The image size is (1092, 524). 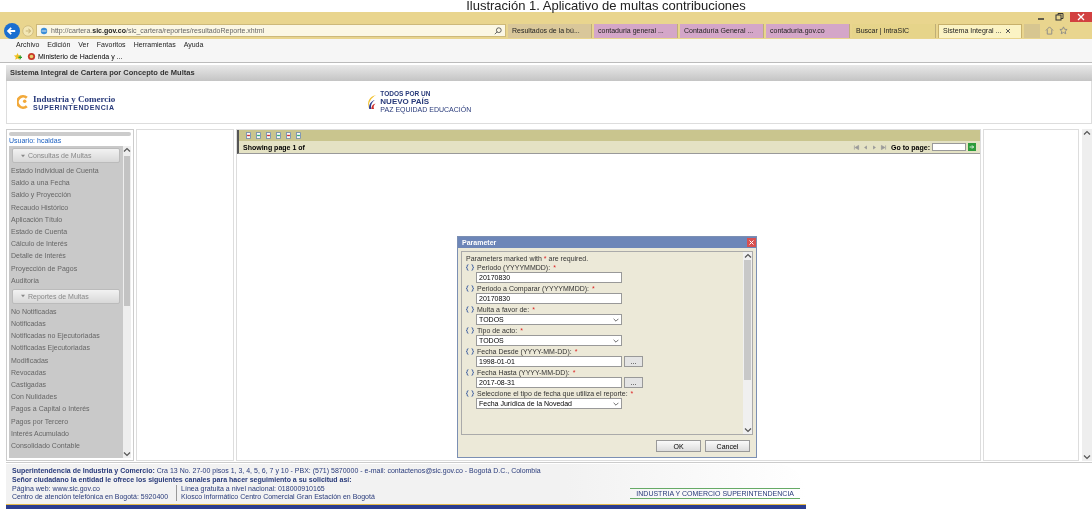 What do you see at coordinates (606, 6) in the screenshot?
I see `figure-caption: Ilustración 1. Aplicativo de multas contribuciones` at bounding box center [606, 6].